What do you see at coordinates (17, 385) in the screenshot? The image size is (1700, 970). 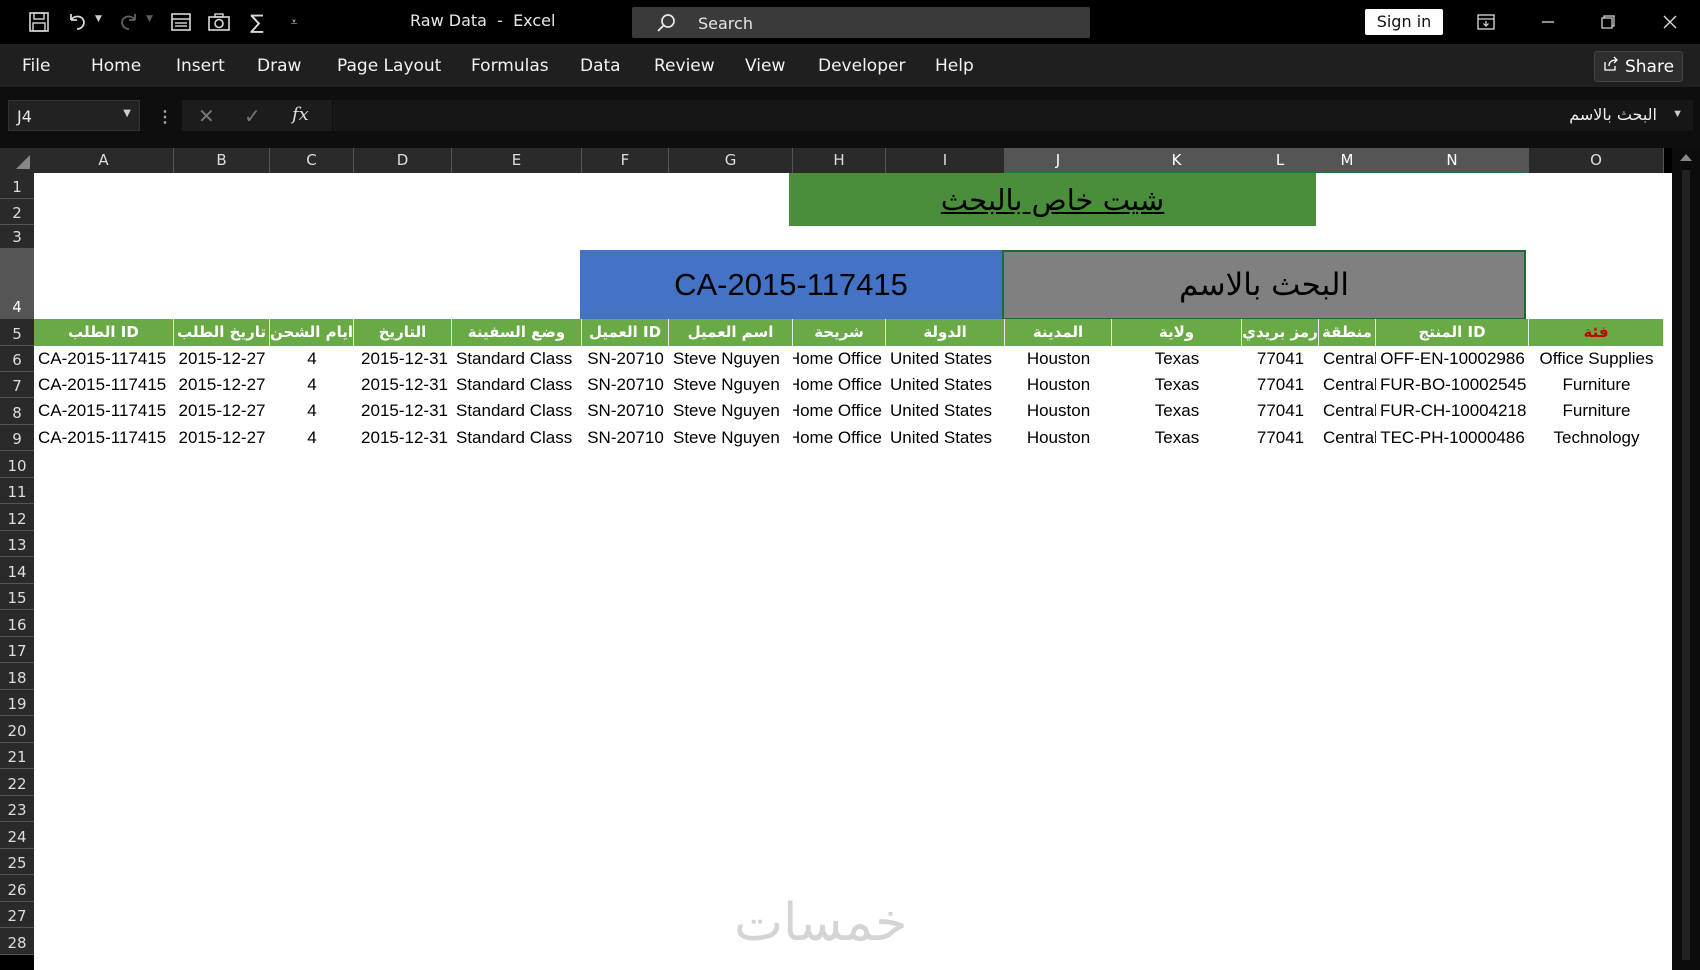 I see `row-header-7: 7` at bounding box center [17, 385].